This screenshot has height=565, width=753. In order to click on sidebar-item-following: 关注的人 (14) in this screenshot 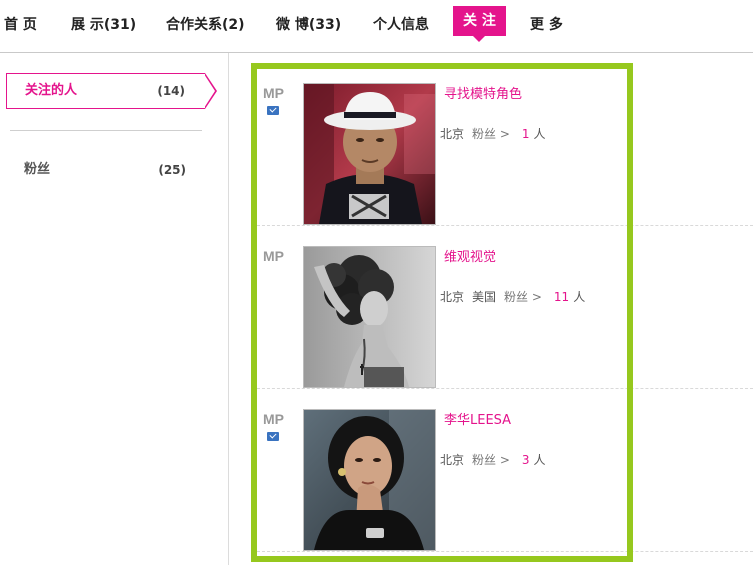, I will do `click(111, 91)`.